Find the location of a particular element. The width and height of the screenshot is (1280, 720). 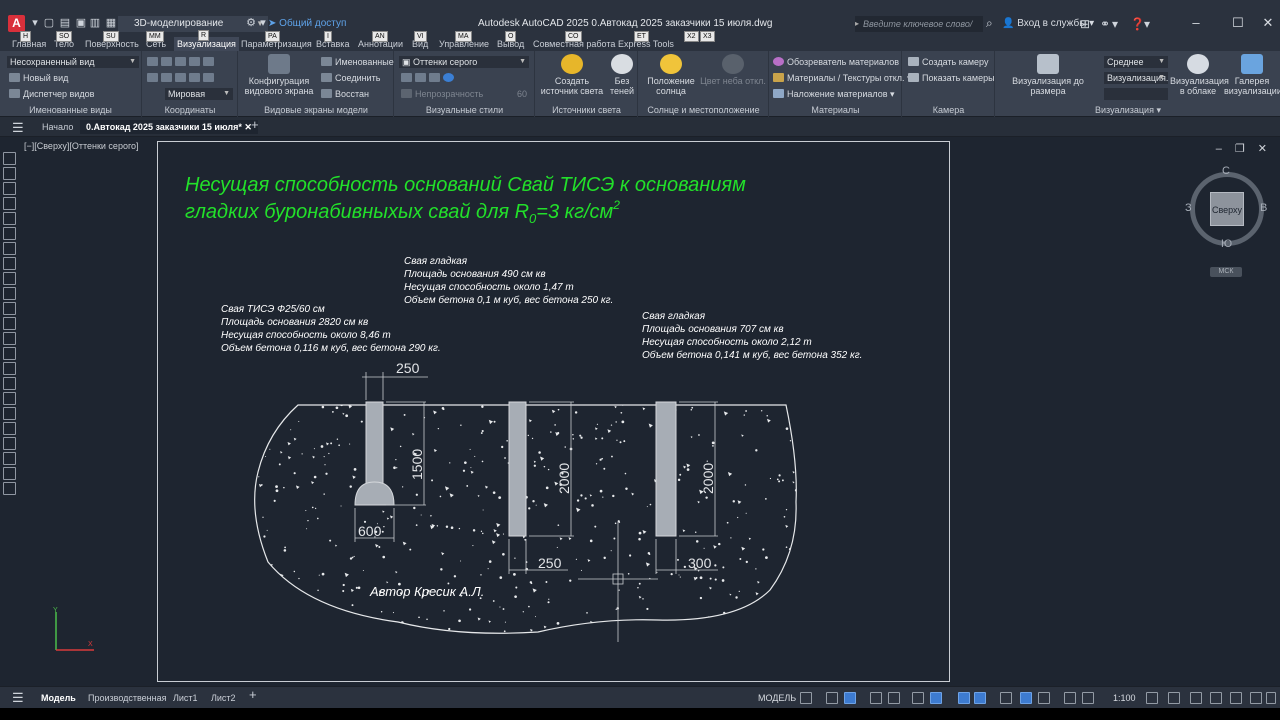

tab-active-drawing: 0.Автокад 2025 заказчики 15 июля* ✕ is located at coordinates (169, 127).